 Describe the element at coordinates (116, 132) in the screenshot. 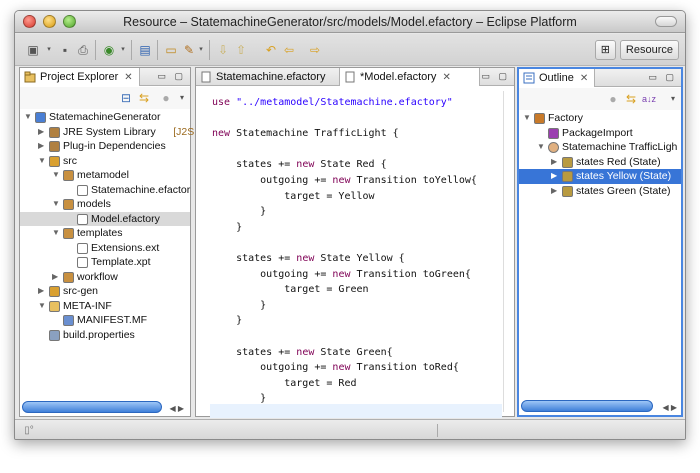

I see `tree-row: ▶ JRE System Library [J2SE-1.` at that location.